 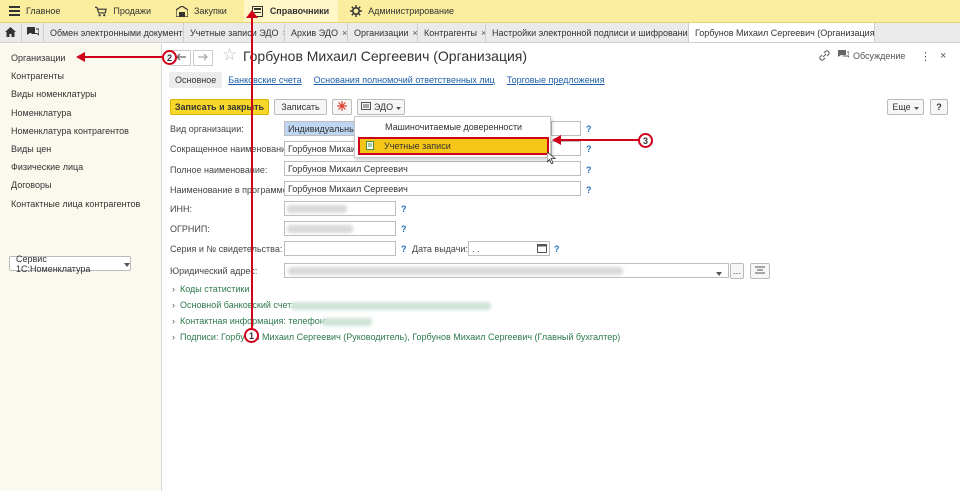 I want to click on tab-counterparties: Контрагенты ×, so click(x=452, y=32).